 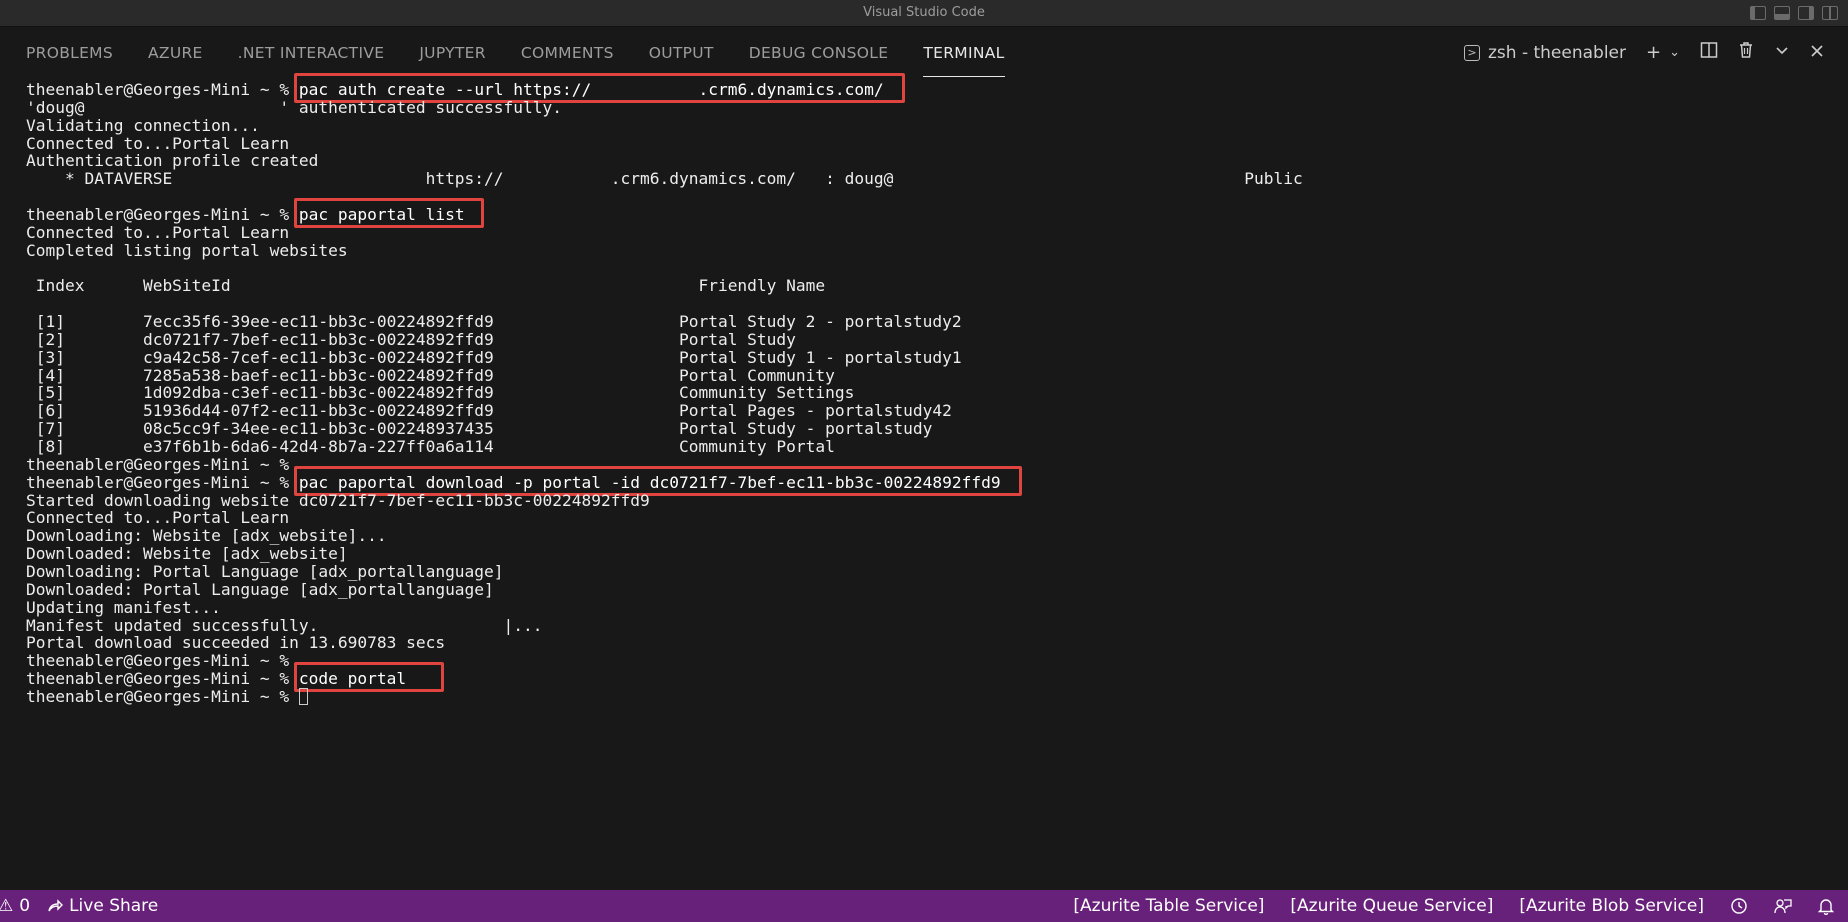 What do you see at coordinates (1739, 906) in the screenshot?
I see `history-icon` at bounding box center [1739, 906].